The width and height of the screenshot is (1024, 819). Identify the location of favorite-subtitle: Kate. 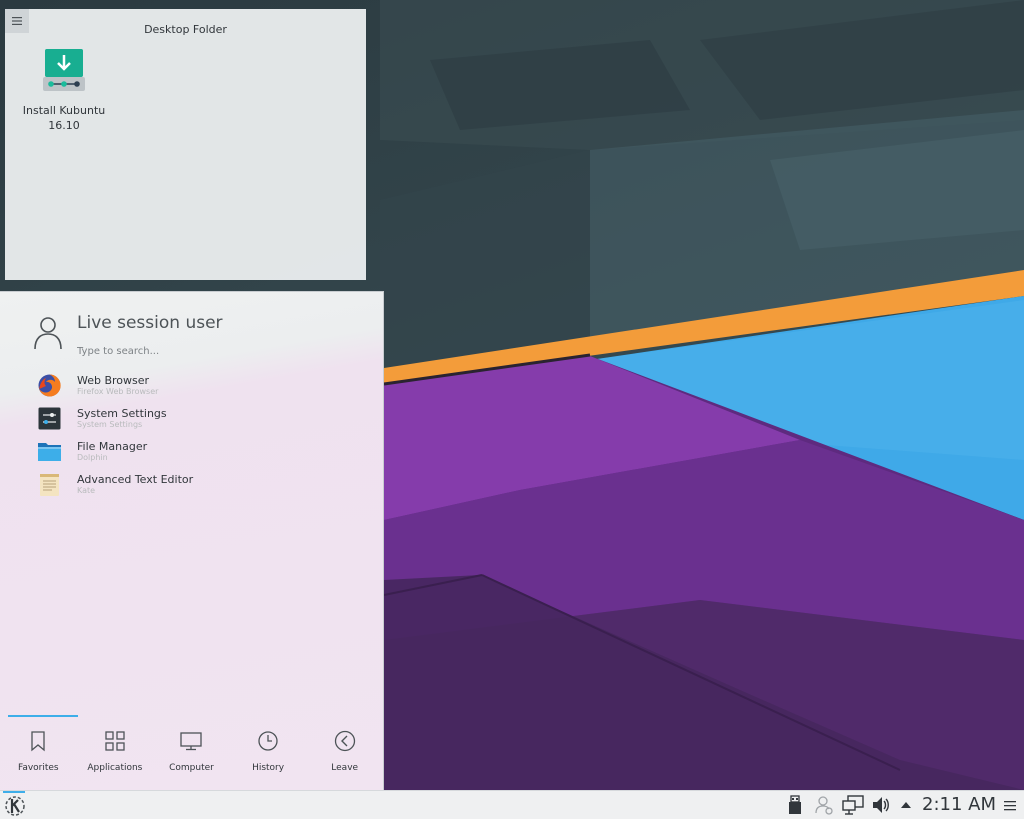
(86, 490).